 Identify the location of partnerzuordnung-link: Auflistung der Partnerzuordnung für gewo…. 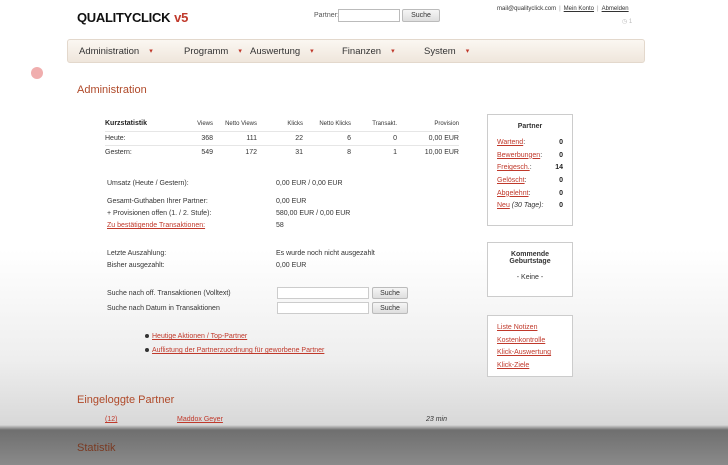
(238, 350).